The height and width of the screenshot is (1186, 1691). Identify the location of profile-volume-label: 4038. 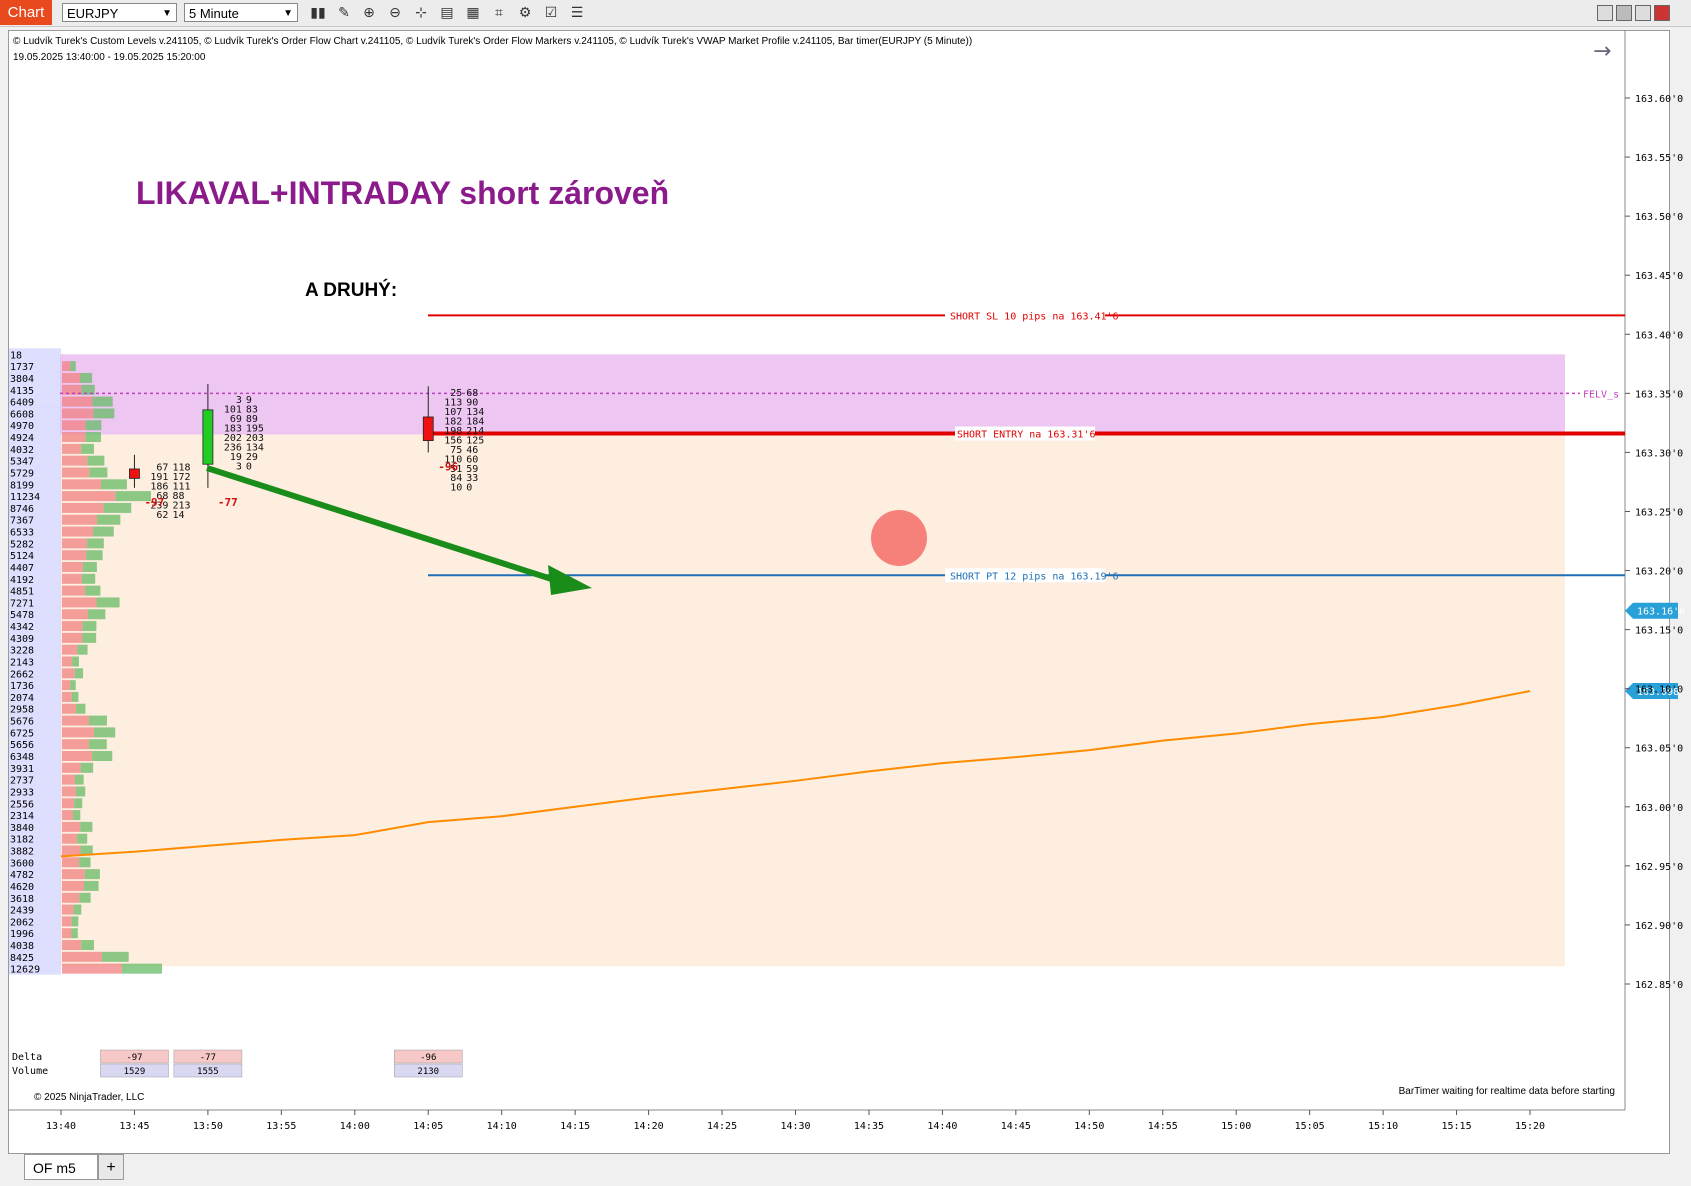
(22, 946).